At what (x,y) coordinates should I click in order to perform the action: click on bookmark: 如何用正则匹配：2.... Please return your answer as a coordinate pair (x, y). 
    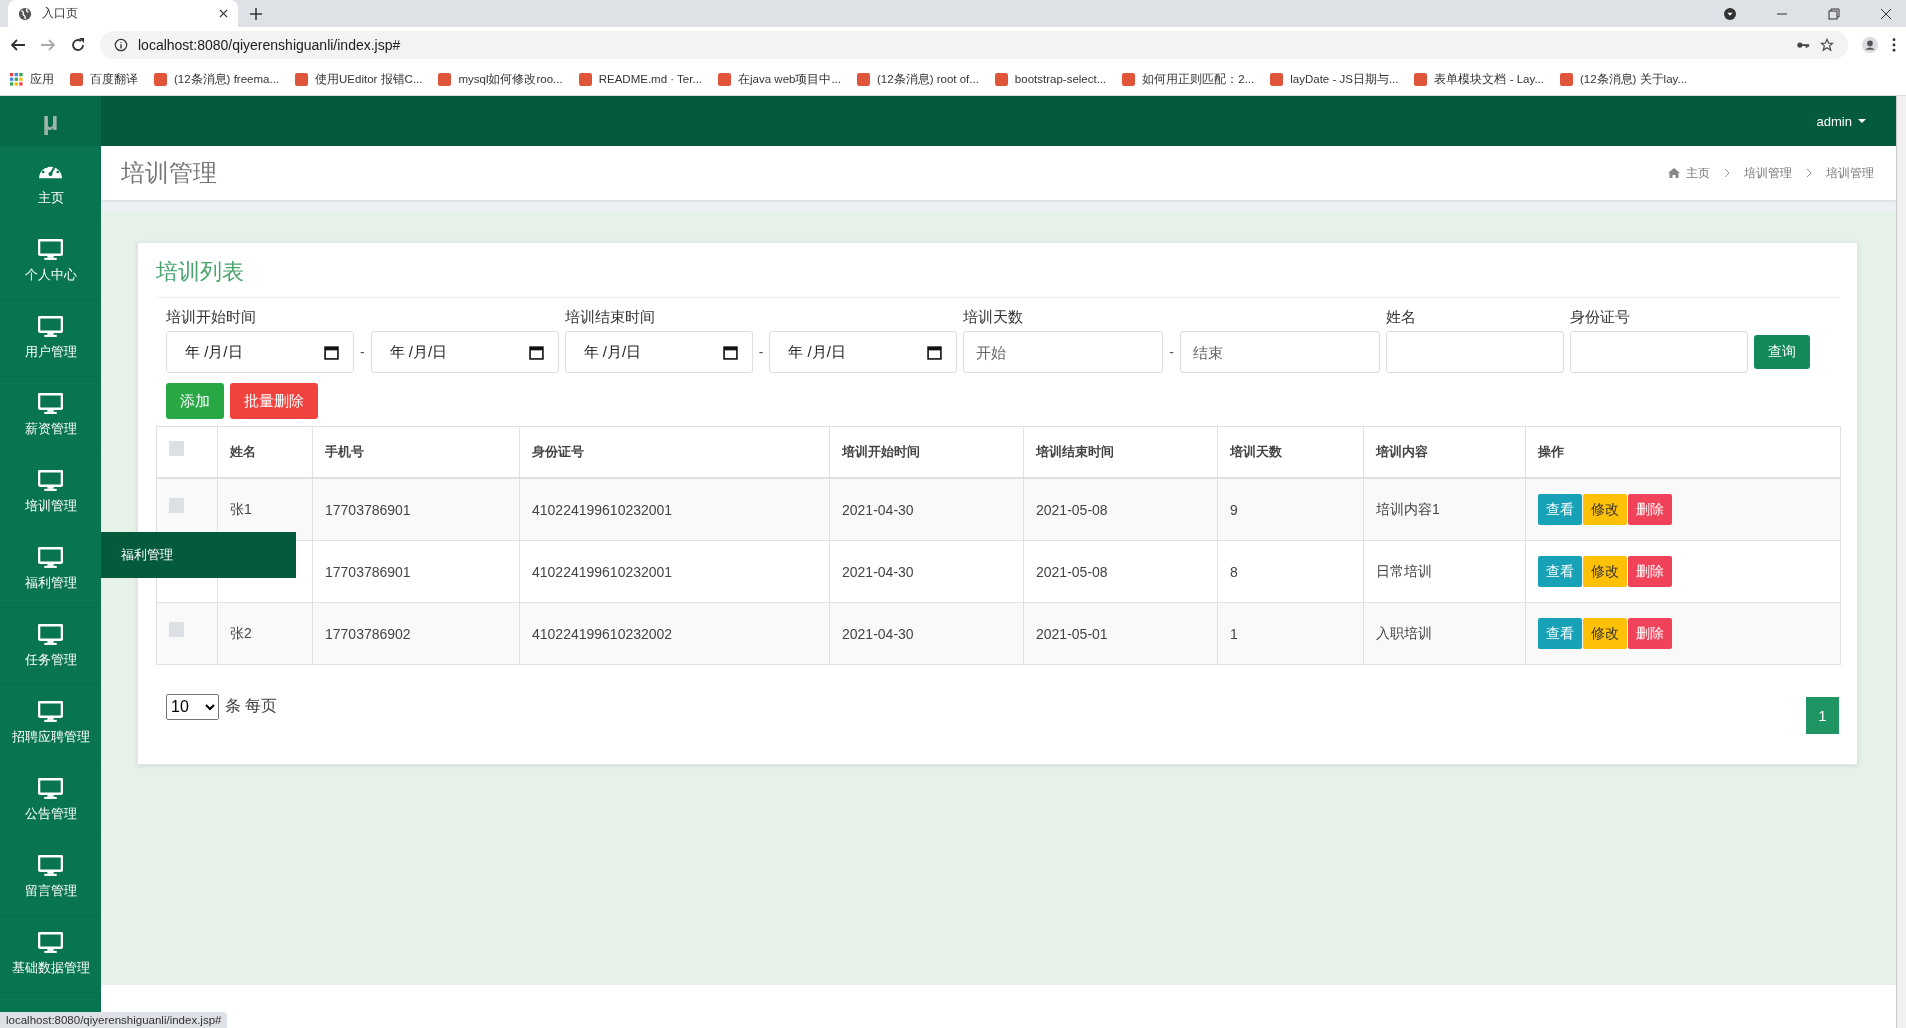
    Looking at the image, I should click on (1188, 79).